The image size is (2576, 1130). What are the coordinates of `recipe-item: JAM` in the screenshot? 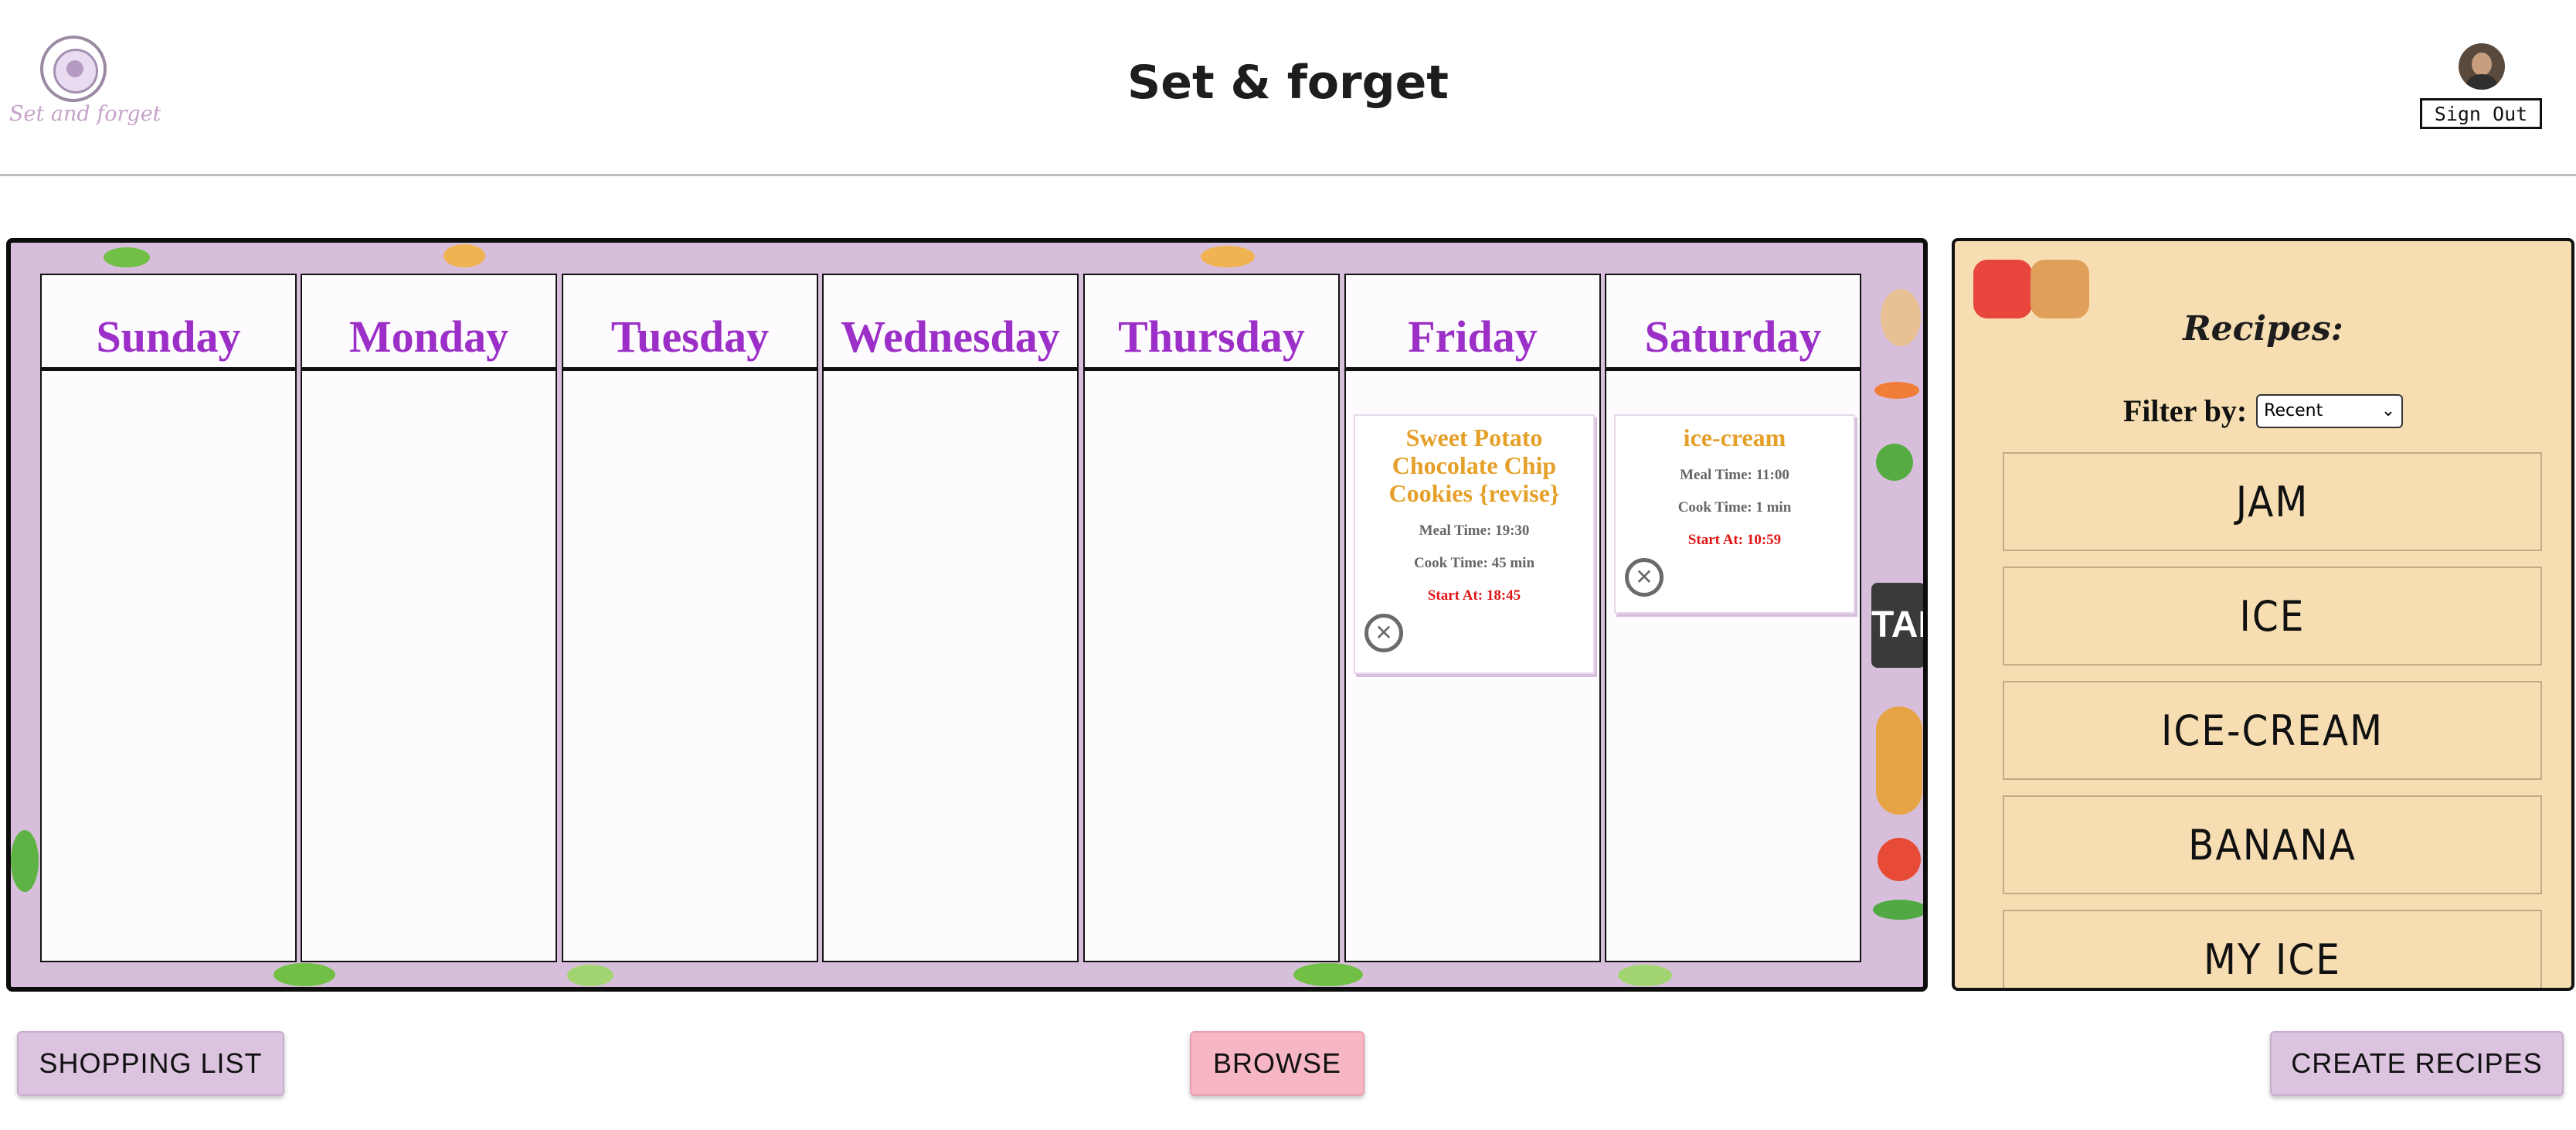 It's located at (2272, 501).